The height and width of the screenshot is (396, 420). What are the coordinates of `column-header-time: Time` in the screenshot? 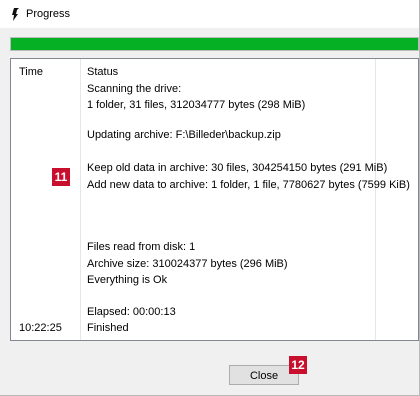 It's located at (31, 72).